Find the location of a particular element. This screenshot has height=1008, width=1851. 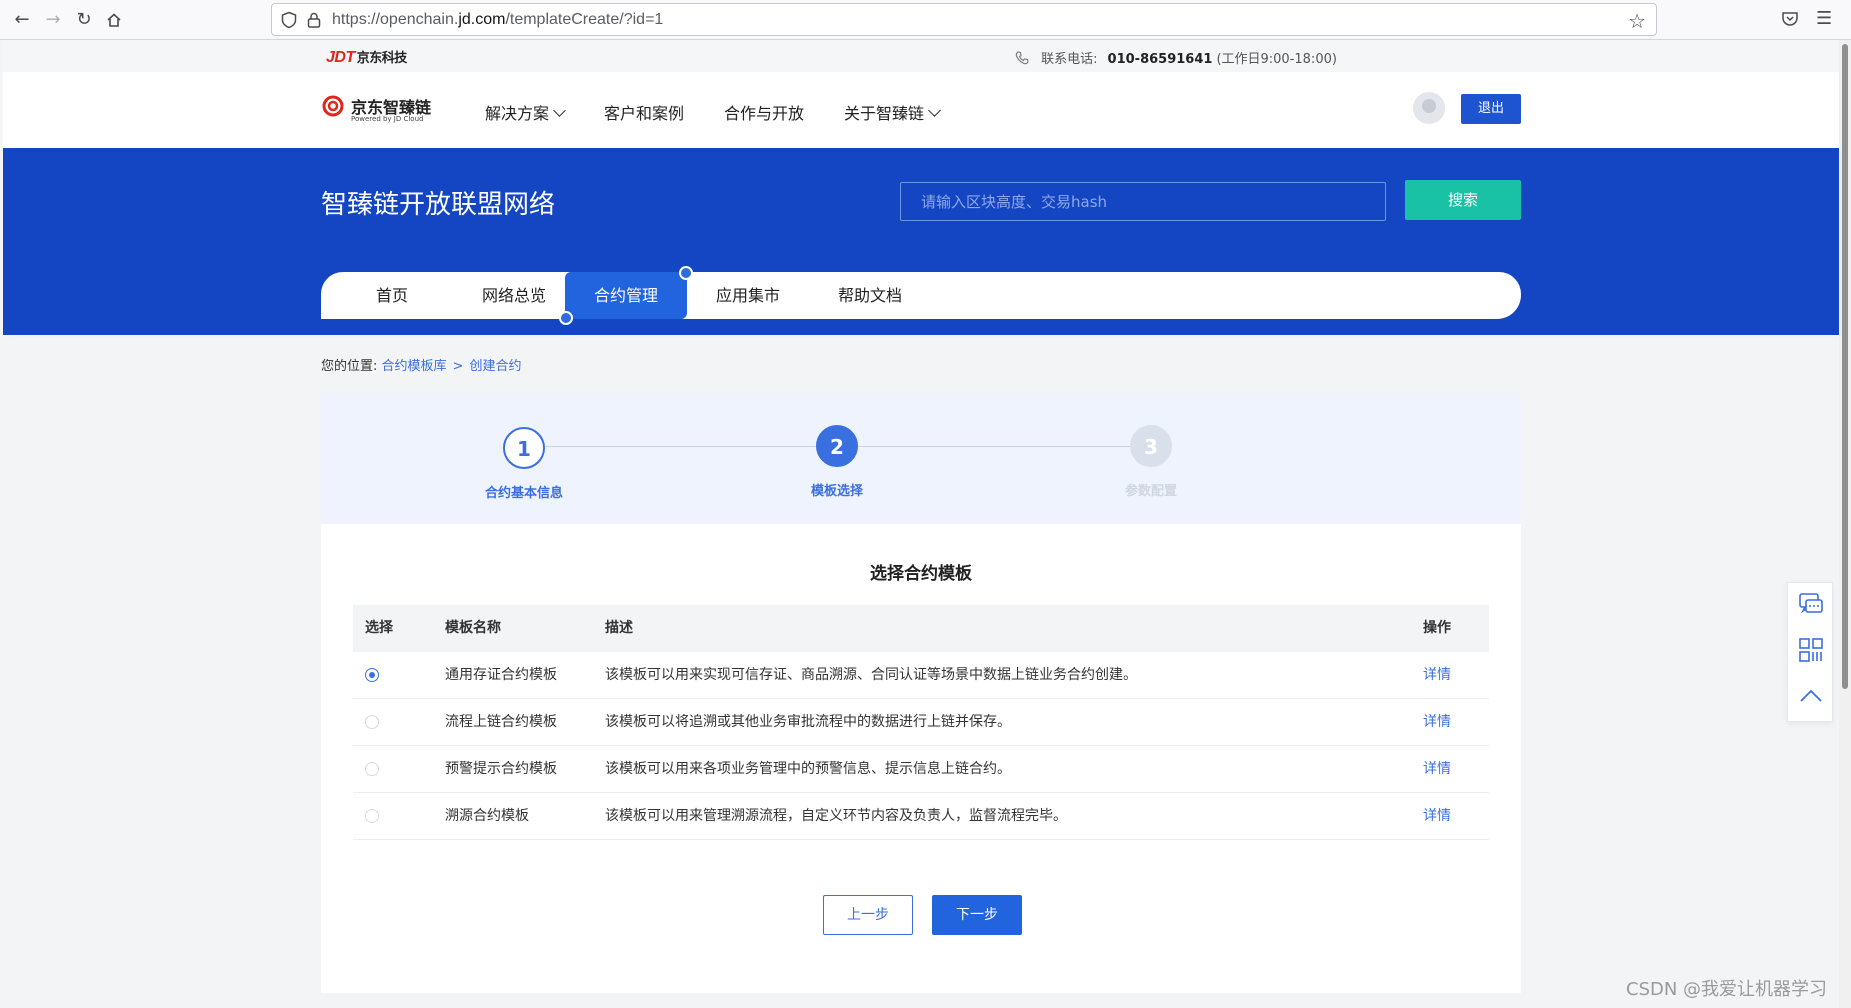

qr-code-icon is located at coordinates (1811, 650).